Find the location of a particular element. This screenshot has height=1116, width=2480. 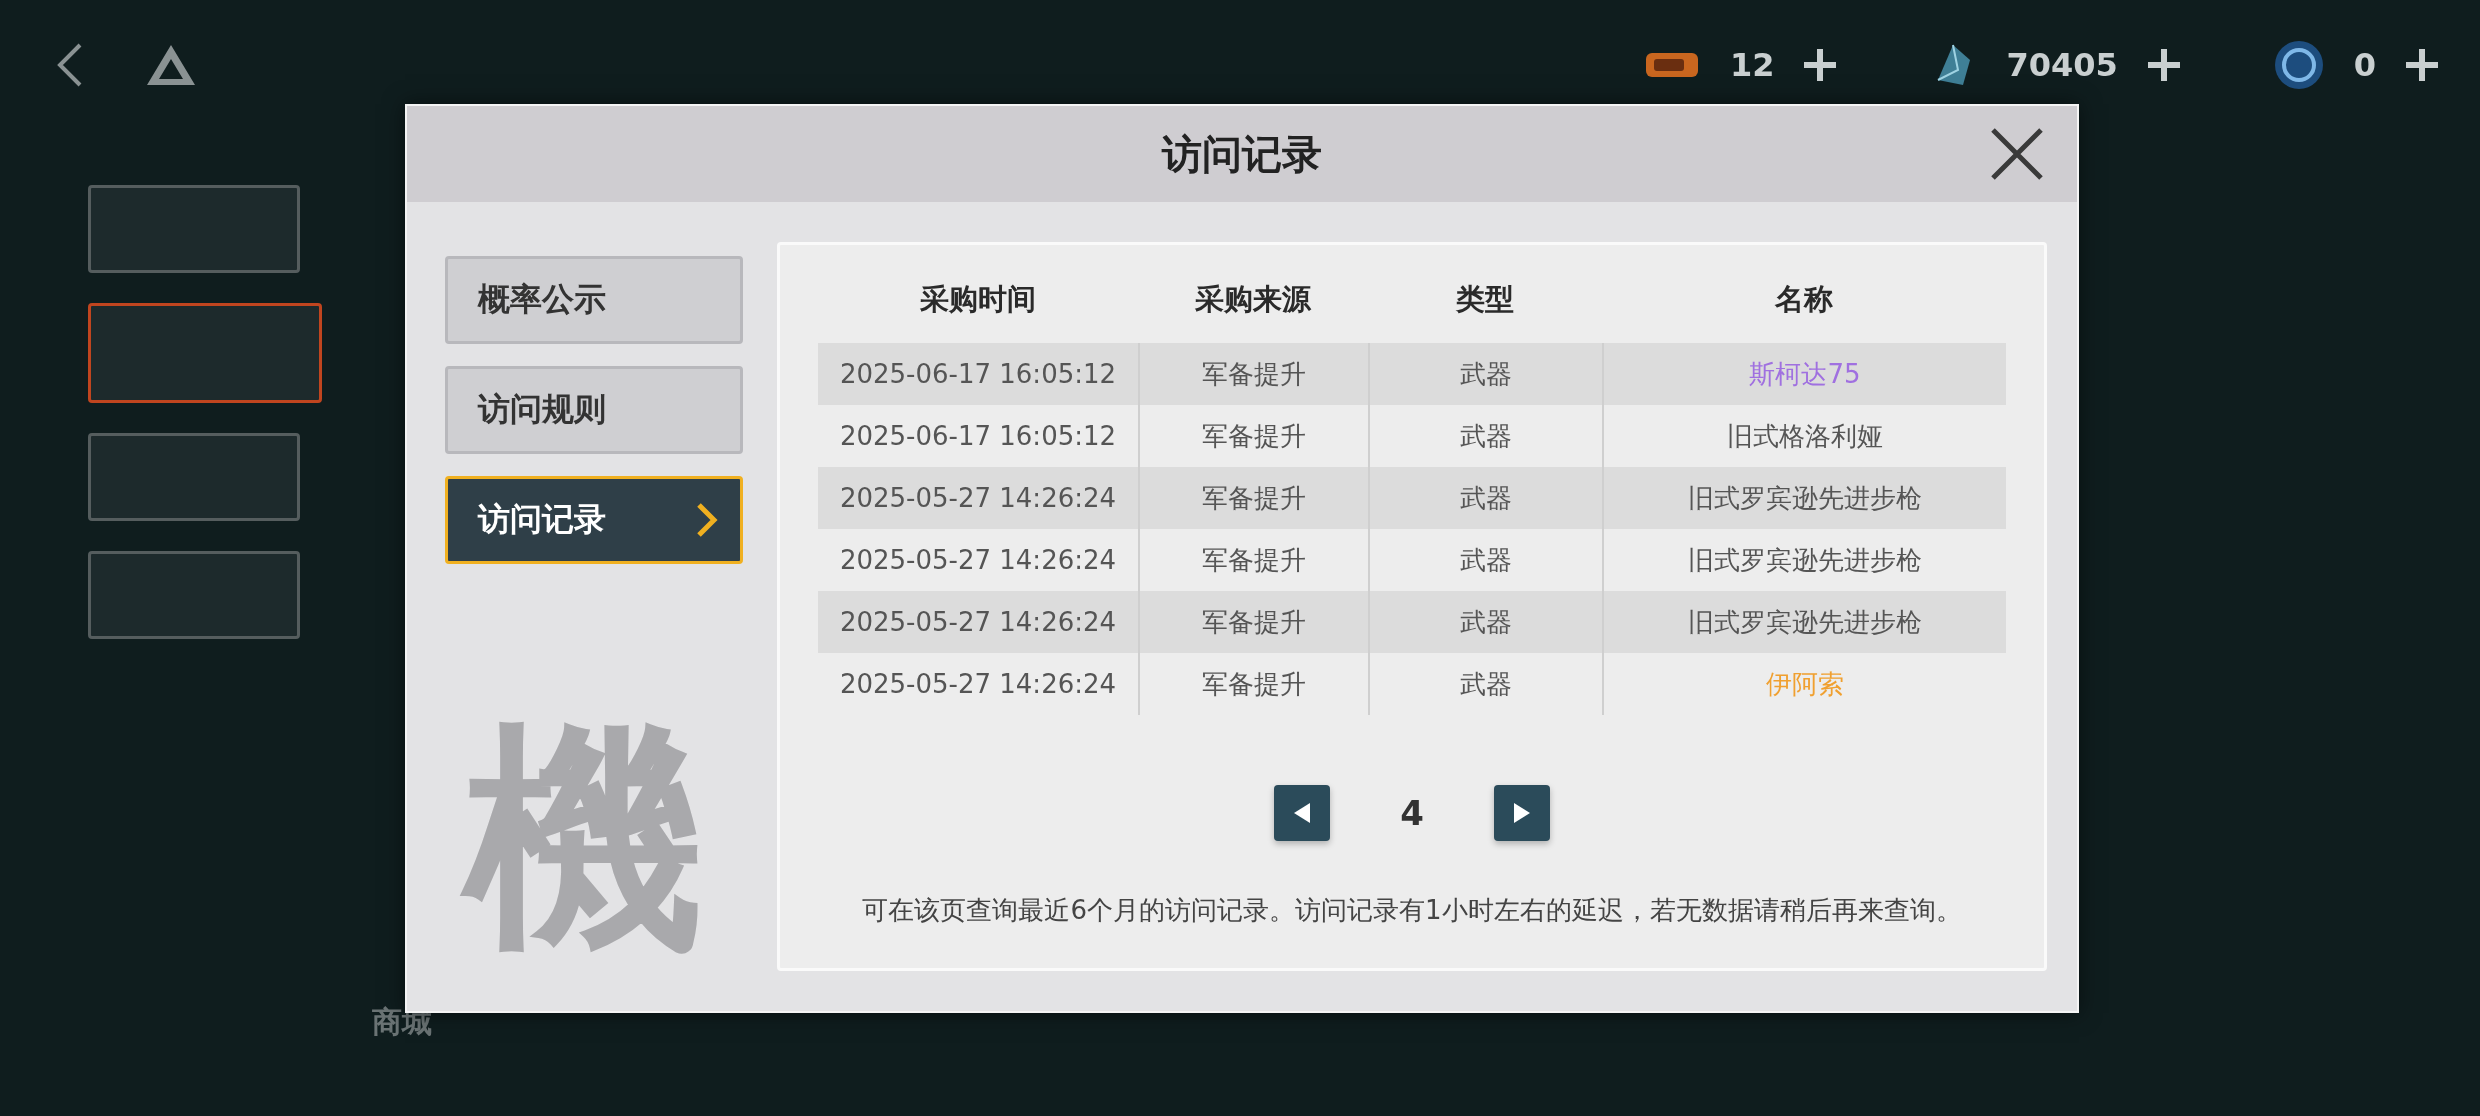

triangle-left-icon is located at coordinates (1302, 813).